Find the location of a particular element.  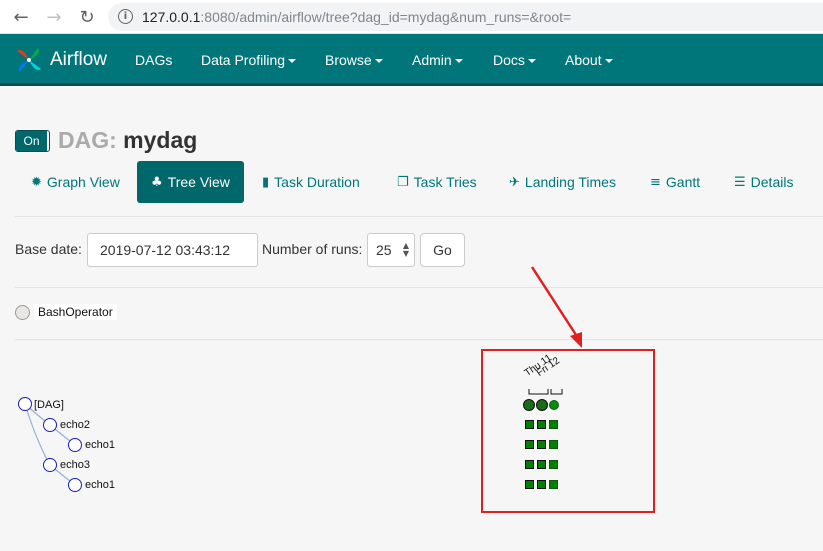

nav-browse: Browse is located at coordinates (354, 60).